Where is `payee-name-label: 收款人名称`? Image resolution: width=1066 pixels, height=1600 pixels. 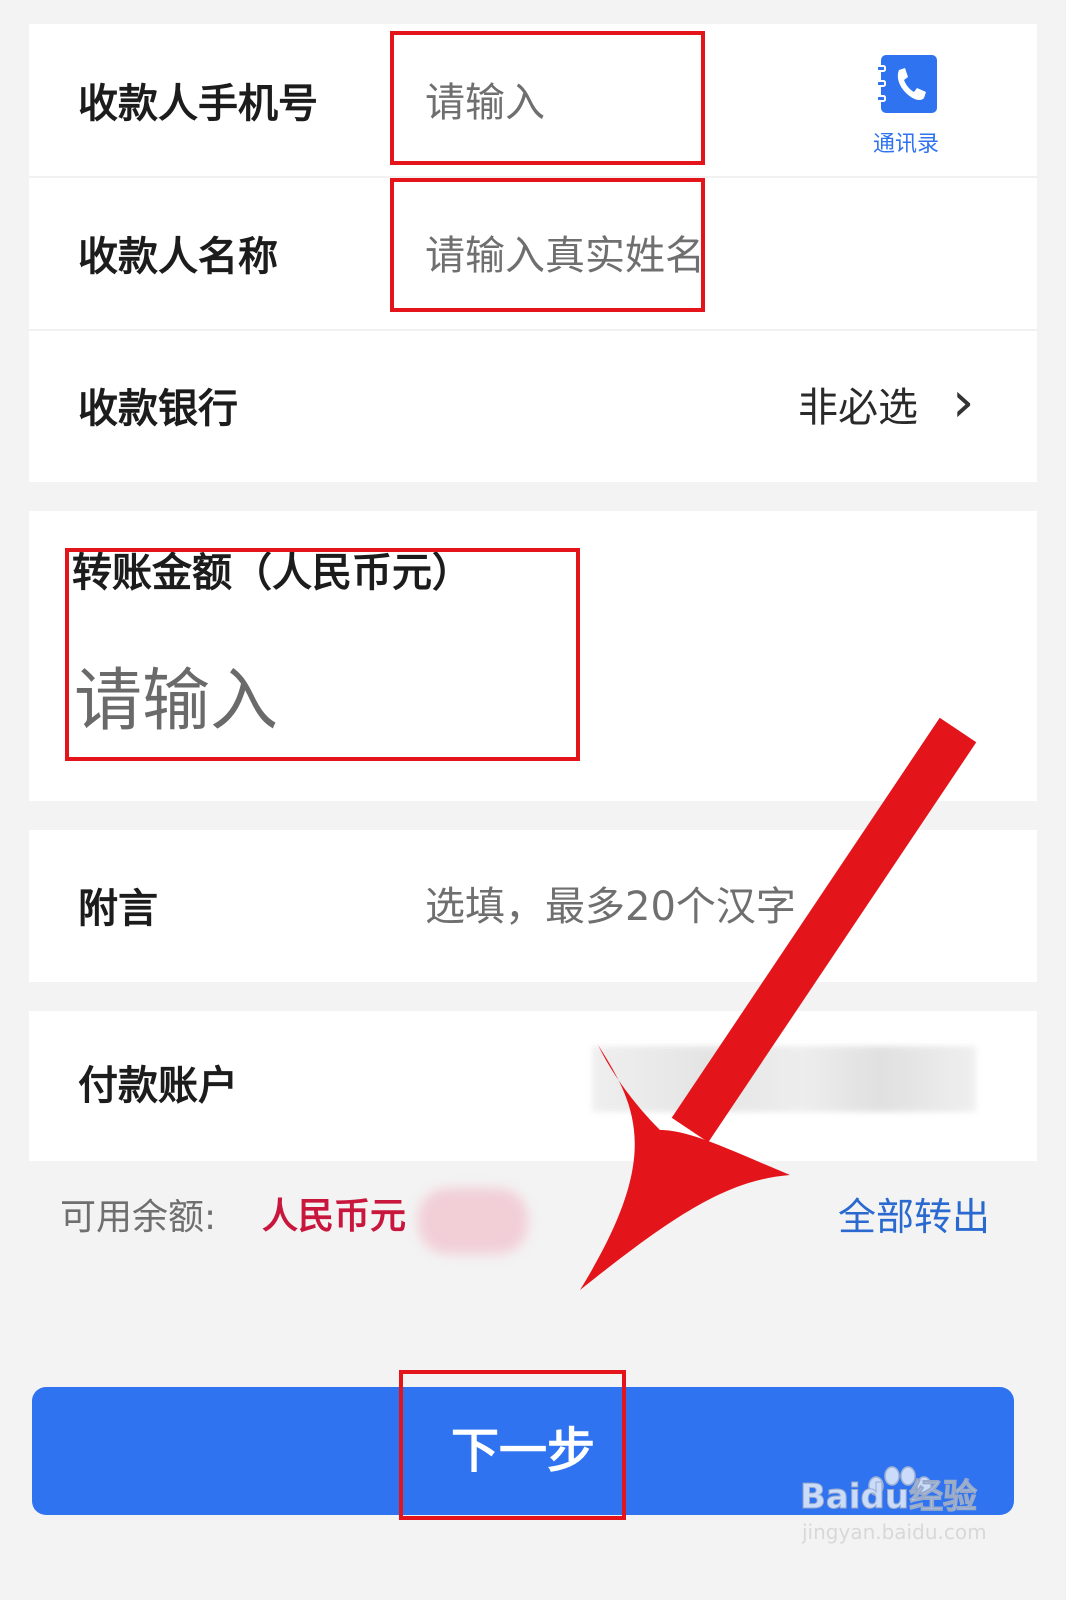
payee-name-label: 收款人名称 is located at coordinates (178, 257).